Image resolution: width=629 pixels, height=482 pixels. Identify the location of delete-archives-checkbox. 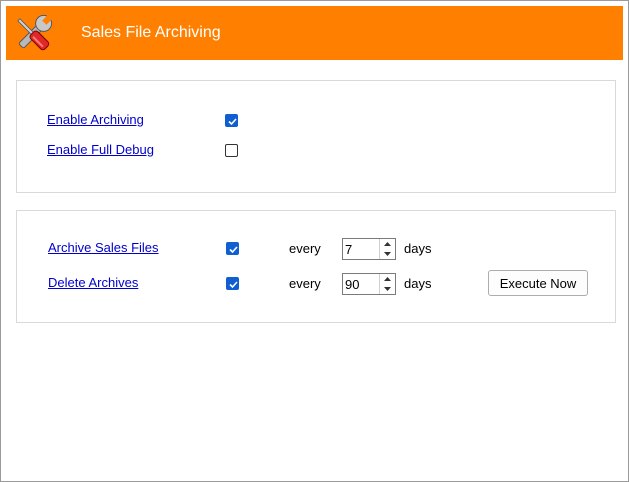
(232, 283).